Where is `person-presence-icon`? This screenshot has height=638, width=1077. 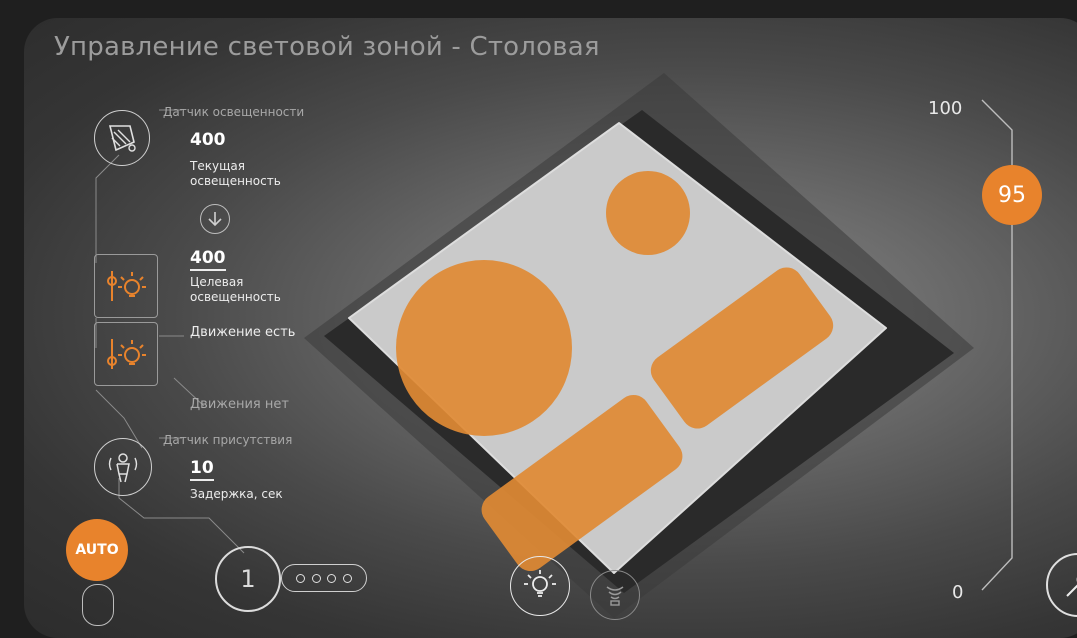
person-presence-icon is located at coordinates (123, 468).